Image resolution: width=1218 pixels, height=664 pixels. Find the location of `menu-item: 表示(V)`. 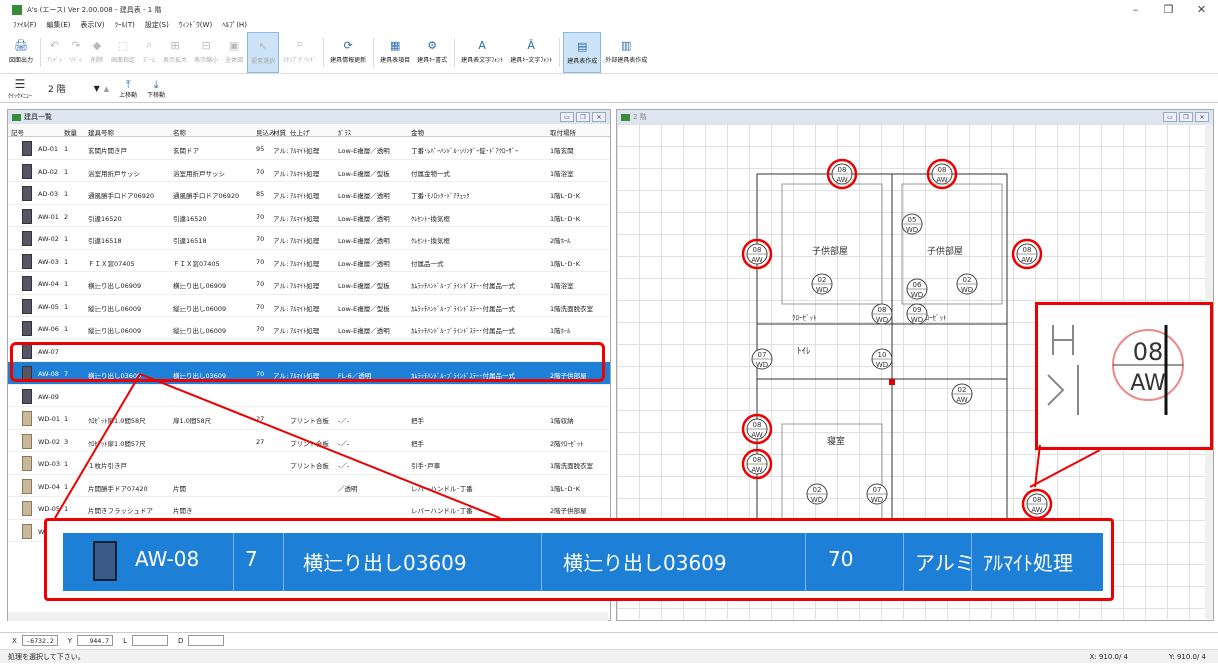

menu-item: 表示(V) is located at coordinates (92, 25).